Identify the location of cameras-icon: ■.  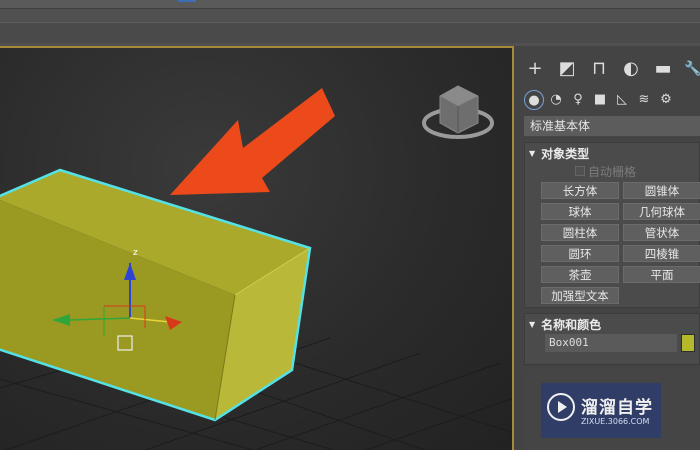
(600, 100).